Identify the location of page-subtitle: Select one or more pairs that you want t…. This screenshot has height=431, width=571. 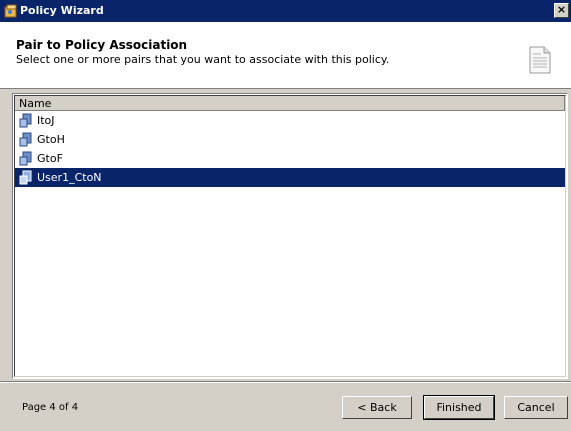
(203, 59).